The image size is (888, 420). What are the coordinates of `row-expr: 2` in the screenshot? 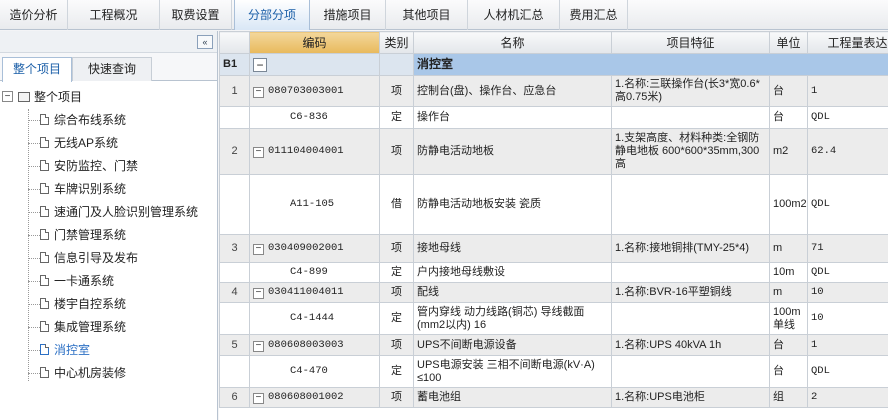 It's located at (847, 397).